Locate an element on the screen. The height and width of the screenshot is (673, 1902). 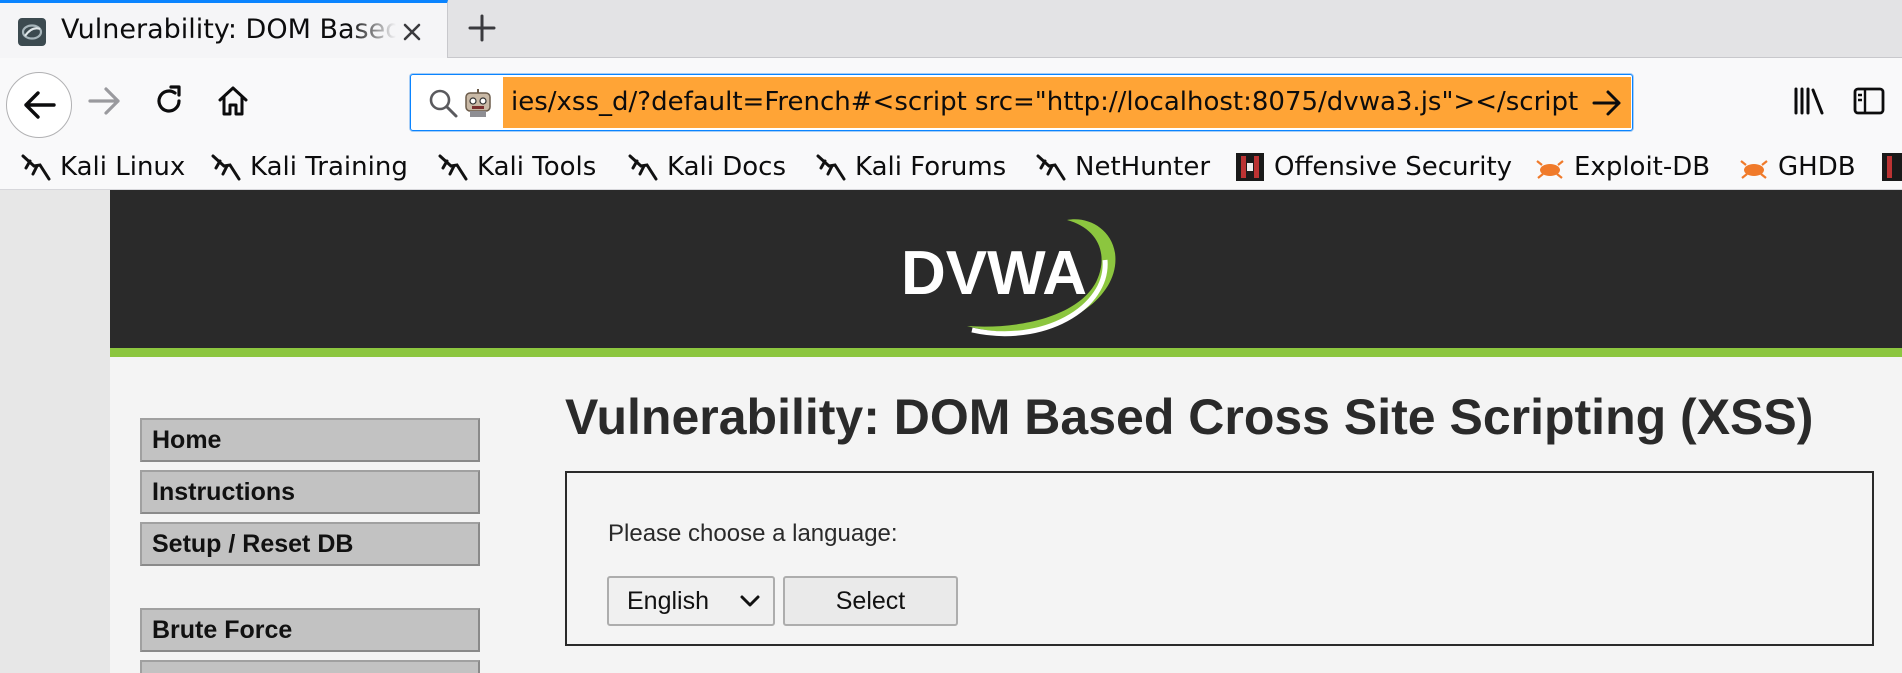
menu-item-next is located at coordinates (310, 666).